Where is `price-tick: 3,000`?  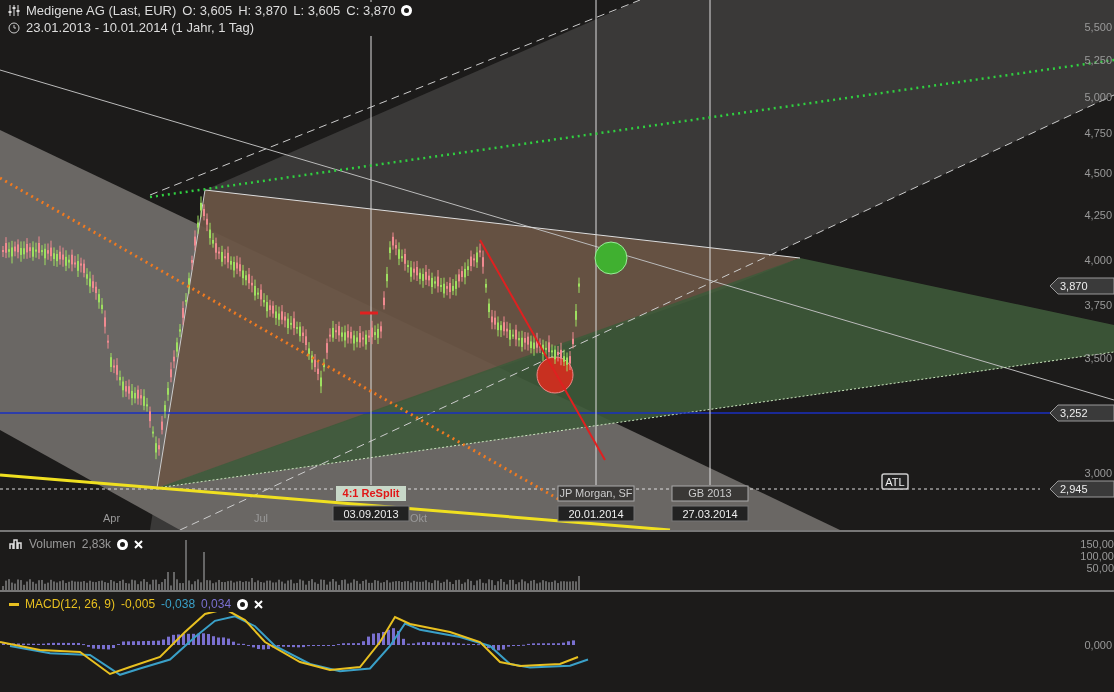
price-tick: 3,000 is located at coordinates (1098, 473).